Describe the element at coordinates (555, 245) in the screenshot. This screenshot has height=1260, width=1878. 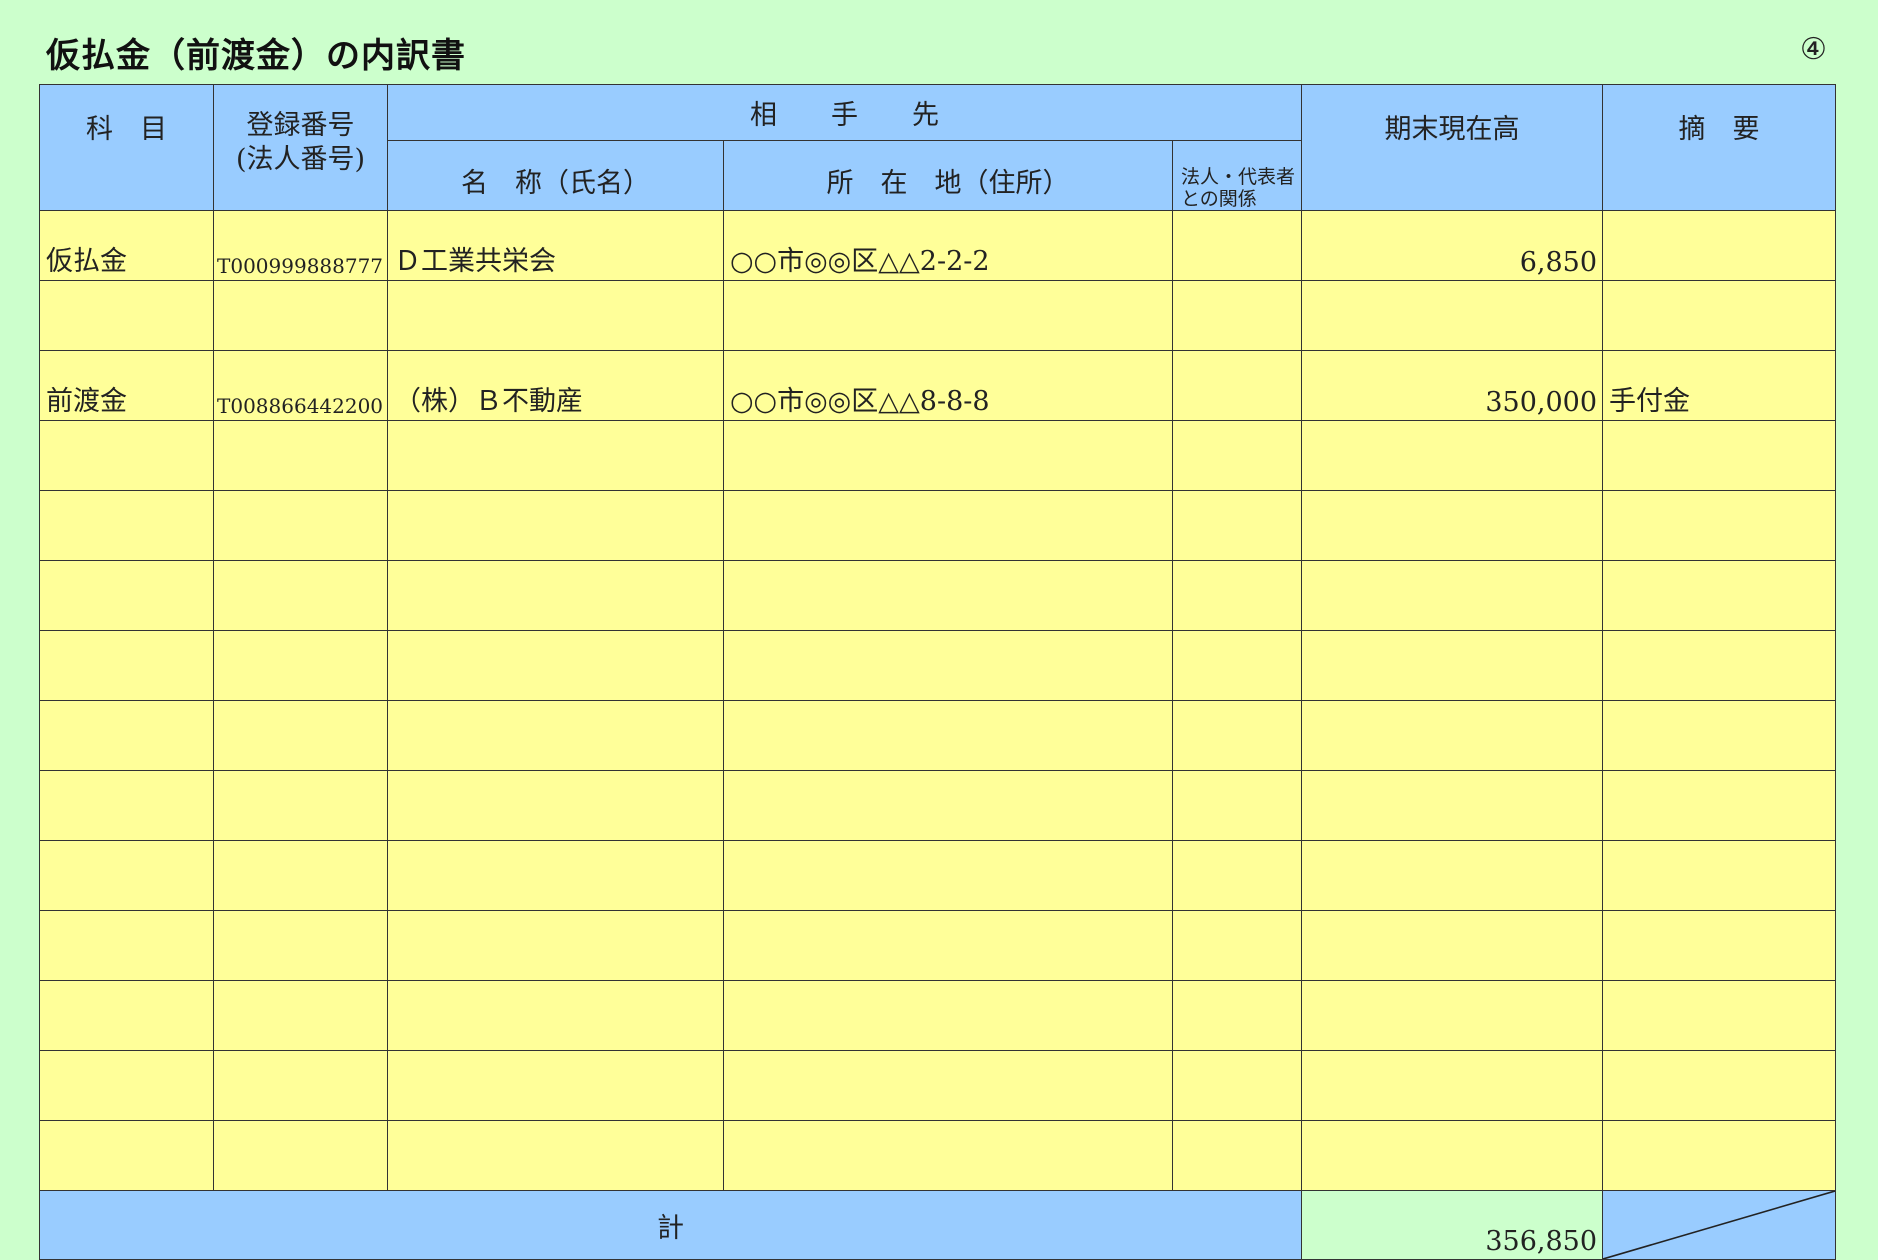
I see `cell-name: Ｄ工業共栄会` at that location.